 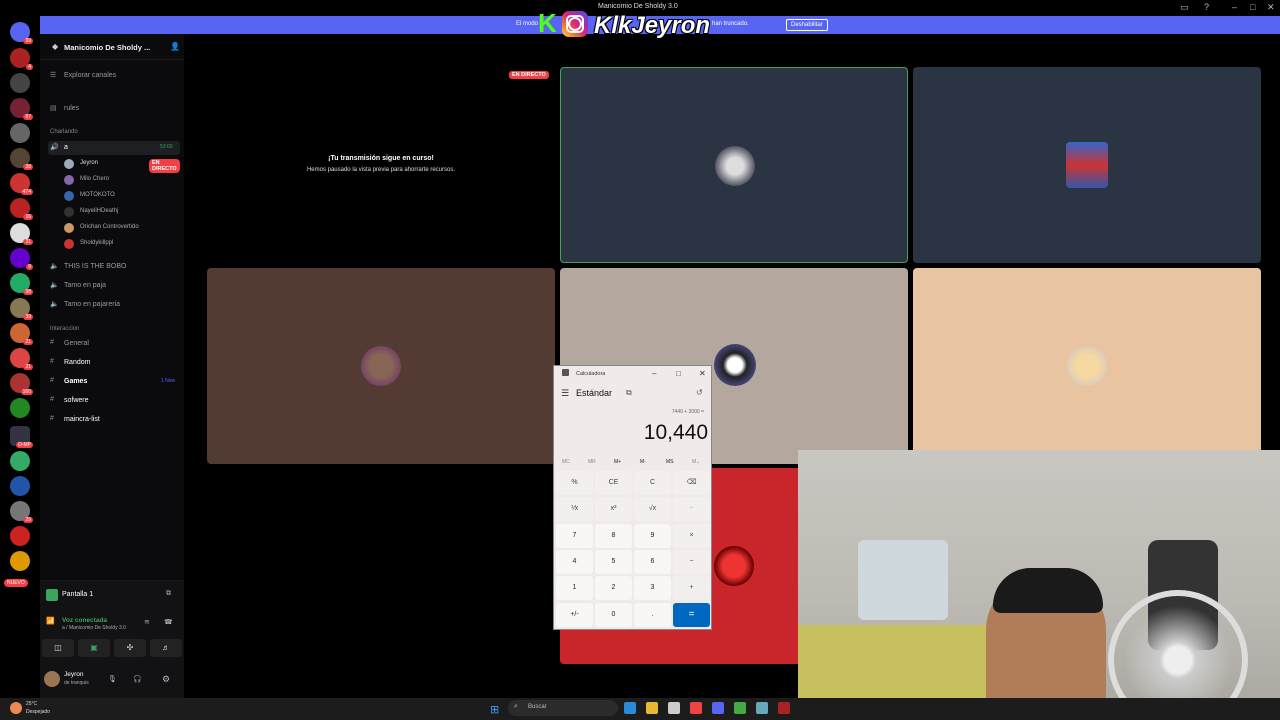 I want to click on voice-user: NayeliHDeathj, so click(x=121, y=212).